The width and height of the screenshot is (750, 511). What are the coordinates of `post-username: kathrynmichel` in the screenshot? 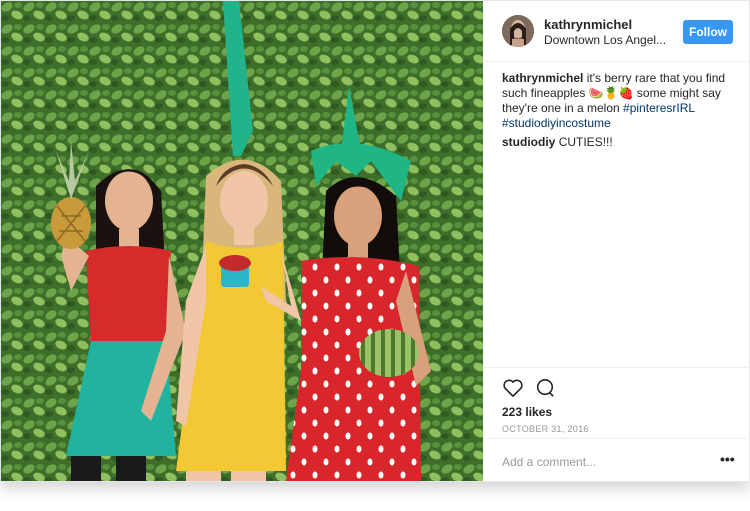 It's located at (588, 24).